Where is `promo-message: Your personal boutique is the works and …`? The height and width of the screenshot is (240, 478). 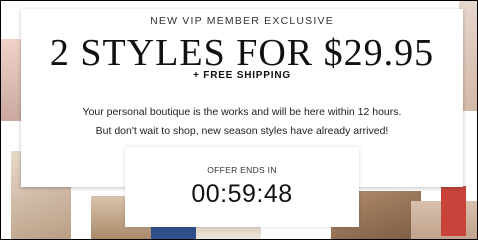
promo-message: Your personal boutique is the works and … is located at coordinates (242, 122).